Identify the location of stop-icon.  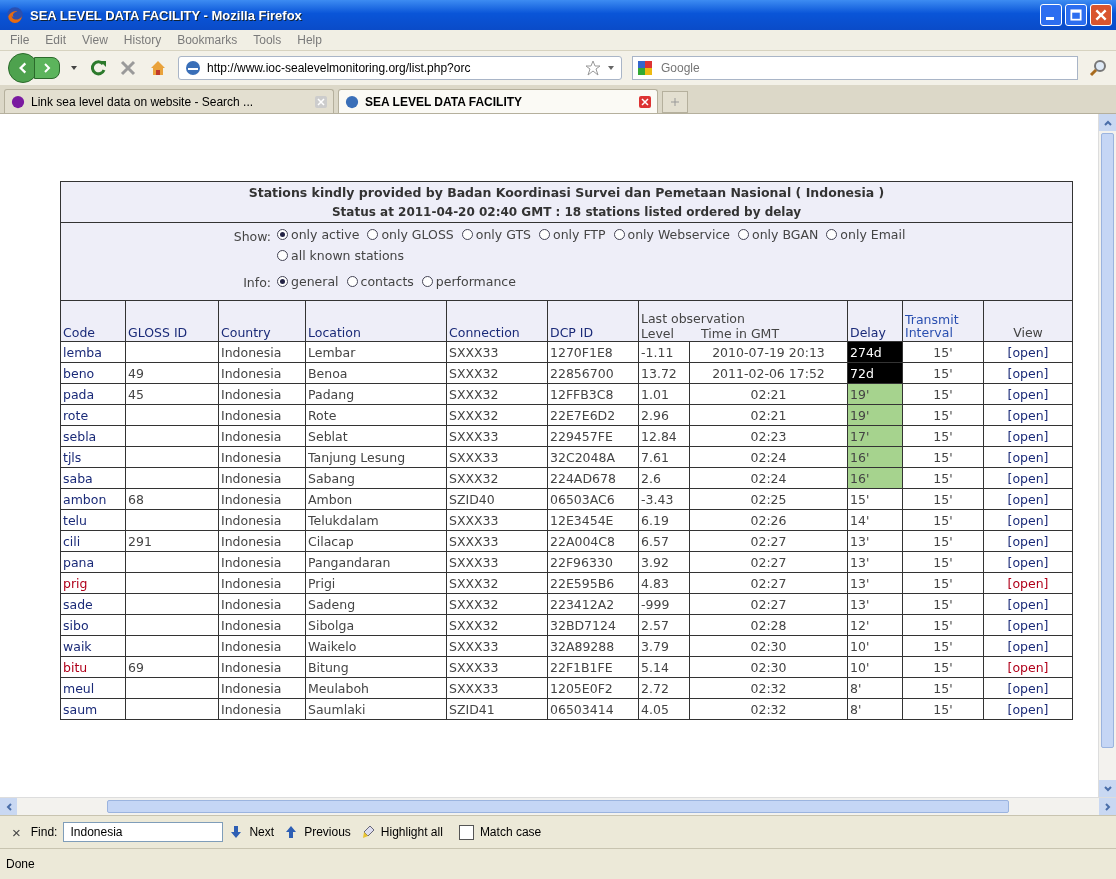
(128, 68).